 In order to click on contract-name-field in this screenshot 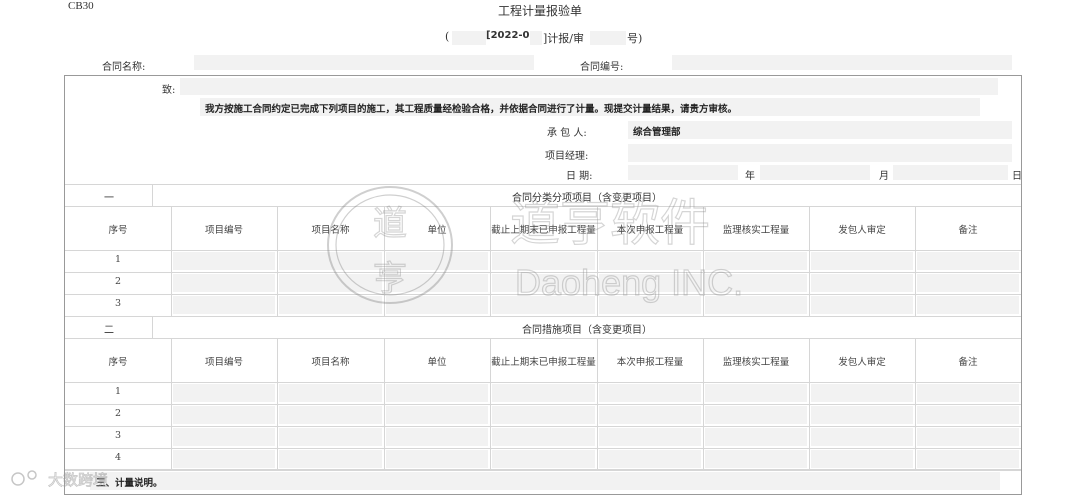, I will do `click(364, 62)`.